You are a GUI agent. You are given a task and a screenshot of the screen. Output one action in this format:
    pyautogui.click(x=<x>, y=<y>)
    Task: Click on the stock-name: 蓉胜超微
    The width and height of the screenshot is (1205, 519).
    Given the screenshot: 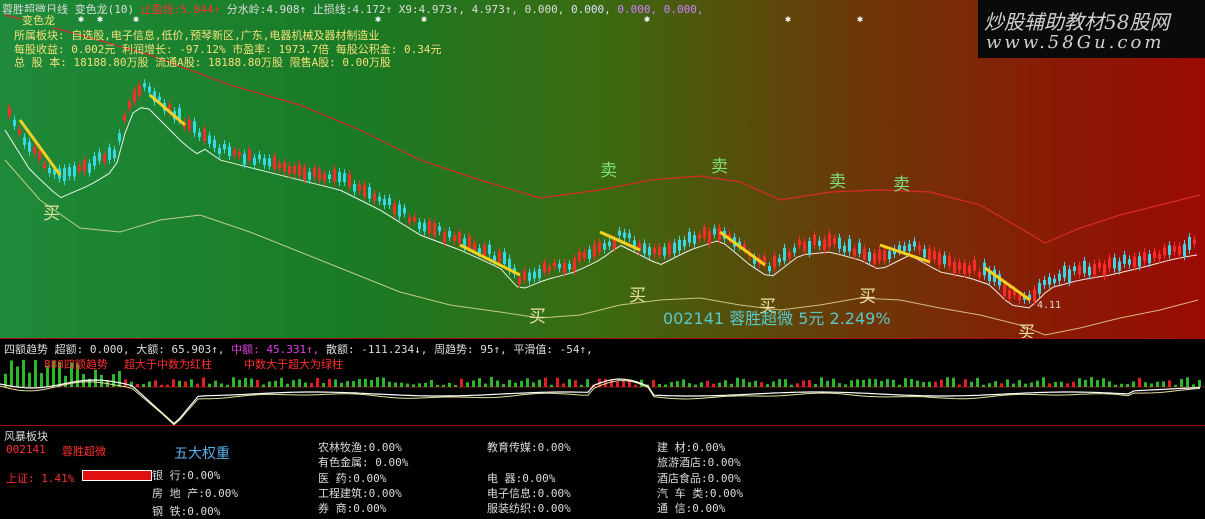 What is the action you would take?
    pyautogui.click(x=84, y=451)
    